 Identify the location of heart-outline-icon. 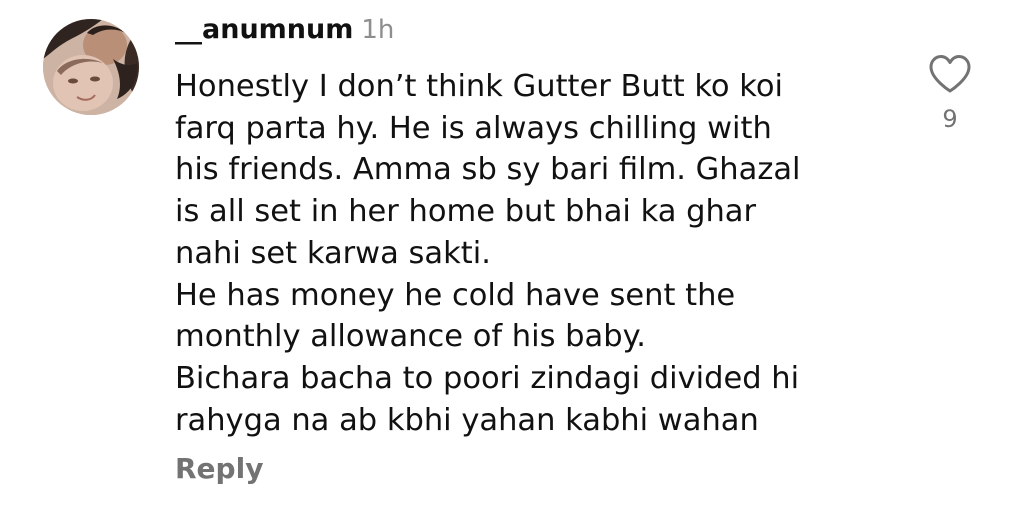
(950, 74).